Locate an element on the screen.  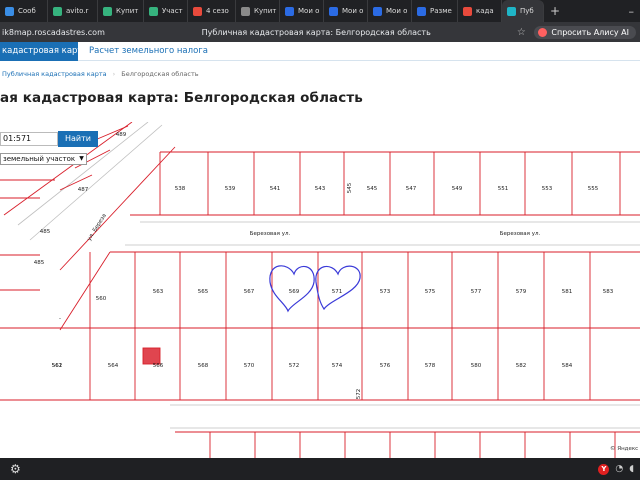
browser-tab-label: Участ is located at coordinates (172, 11).